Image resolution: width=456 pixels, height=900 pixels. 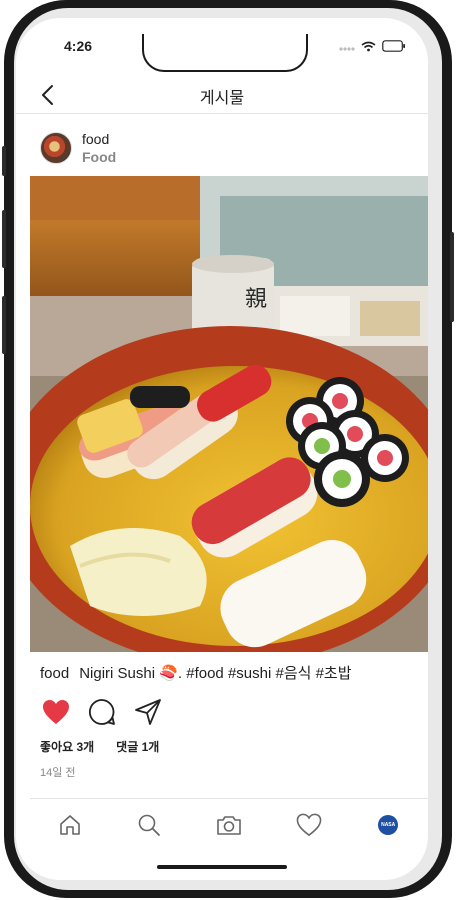 What do you see at coordinates (137, 746) in the screenshot?
I see `comments-count: 댓글 1개` at bounding box center [137, 746].